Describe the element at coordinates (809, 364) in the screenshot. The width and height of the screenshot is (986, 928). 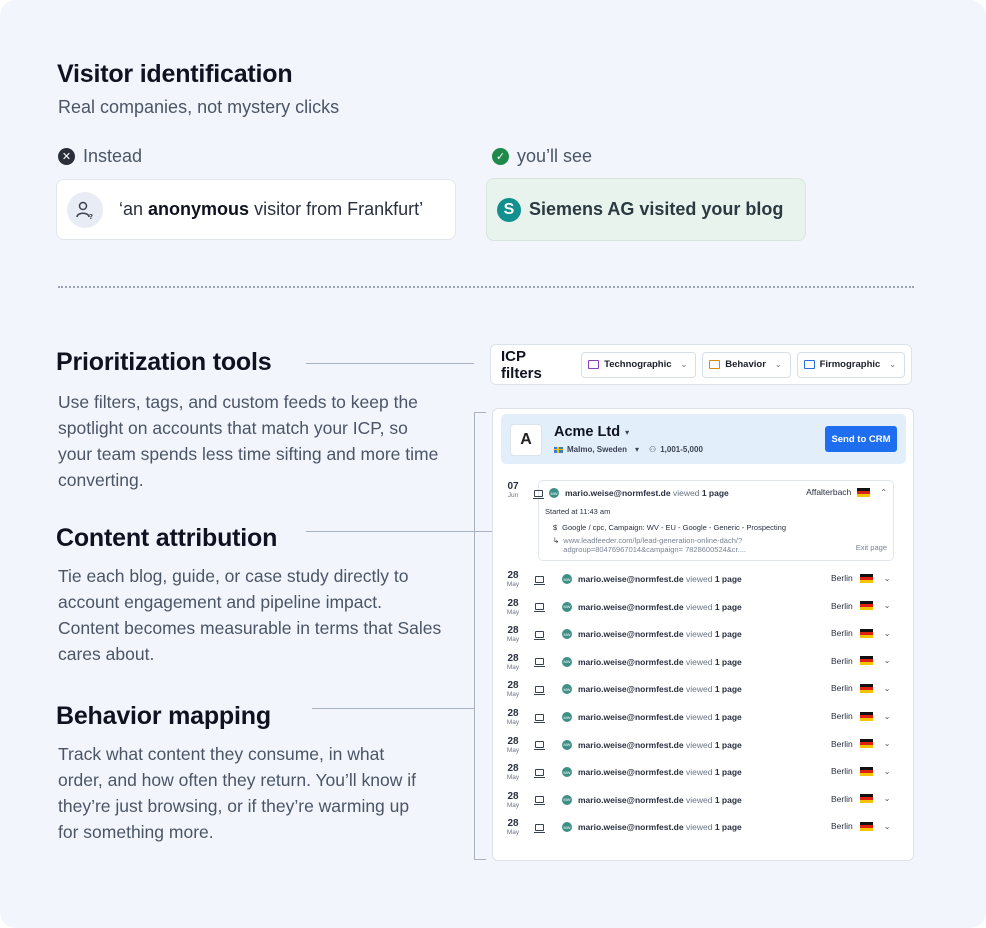
I see `firmographic-icon` at that location.